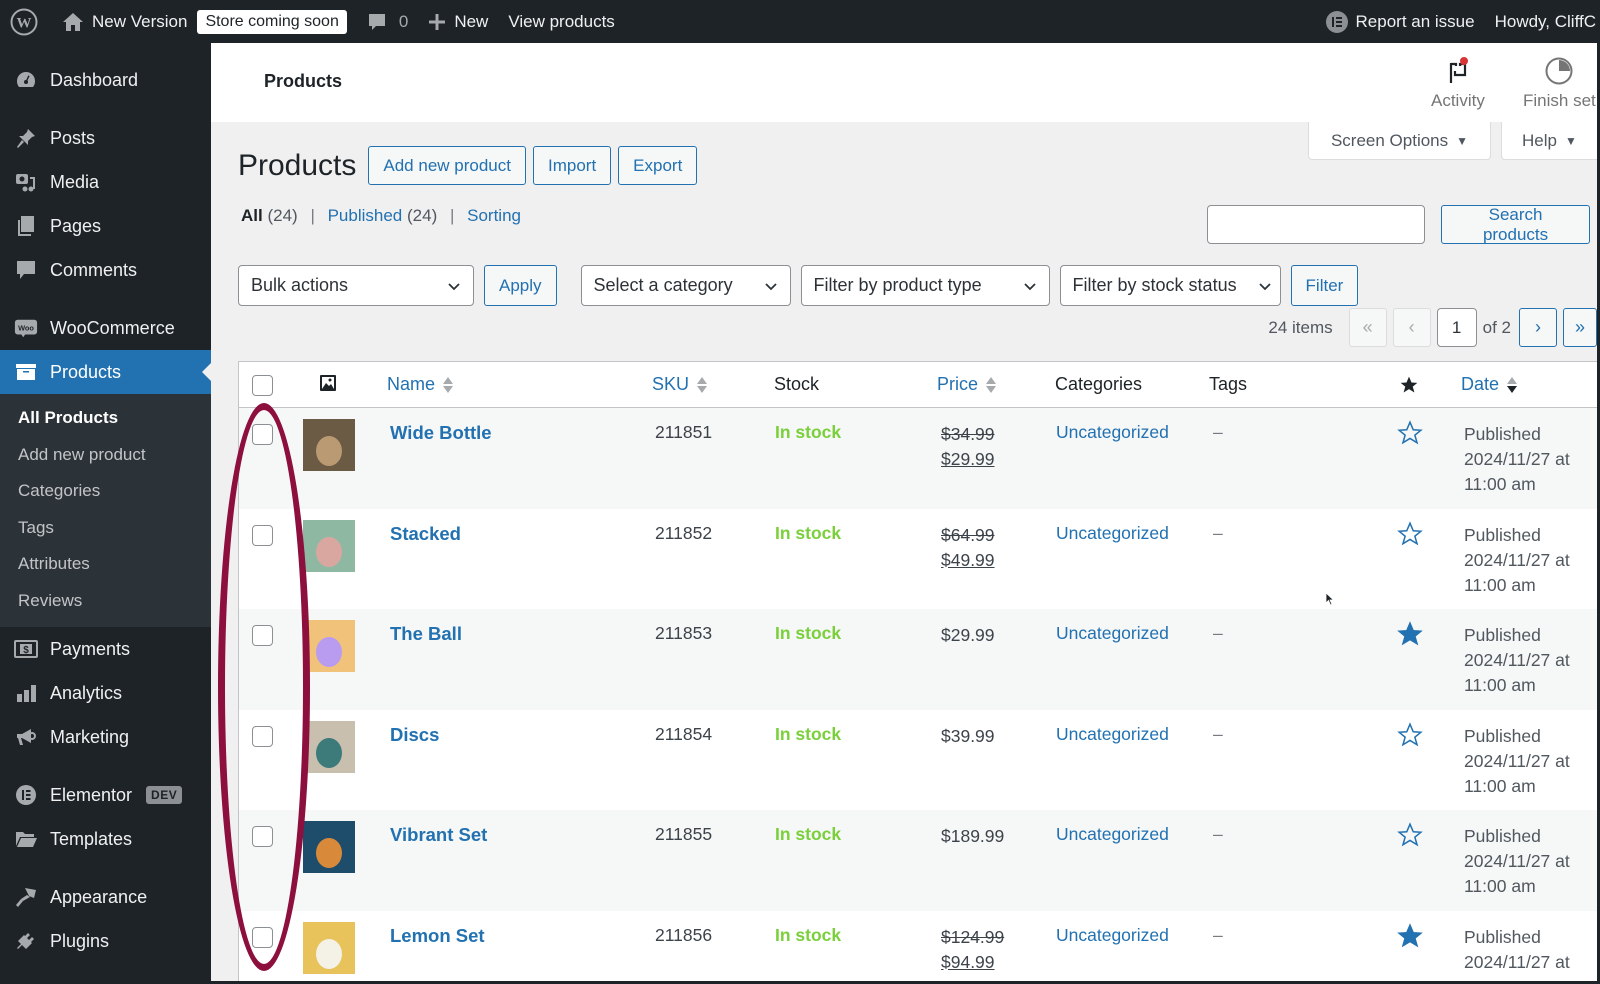  I want to click on search-products-button: Search products, so click(1515, 224).